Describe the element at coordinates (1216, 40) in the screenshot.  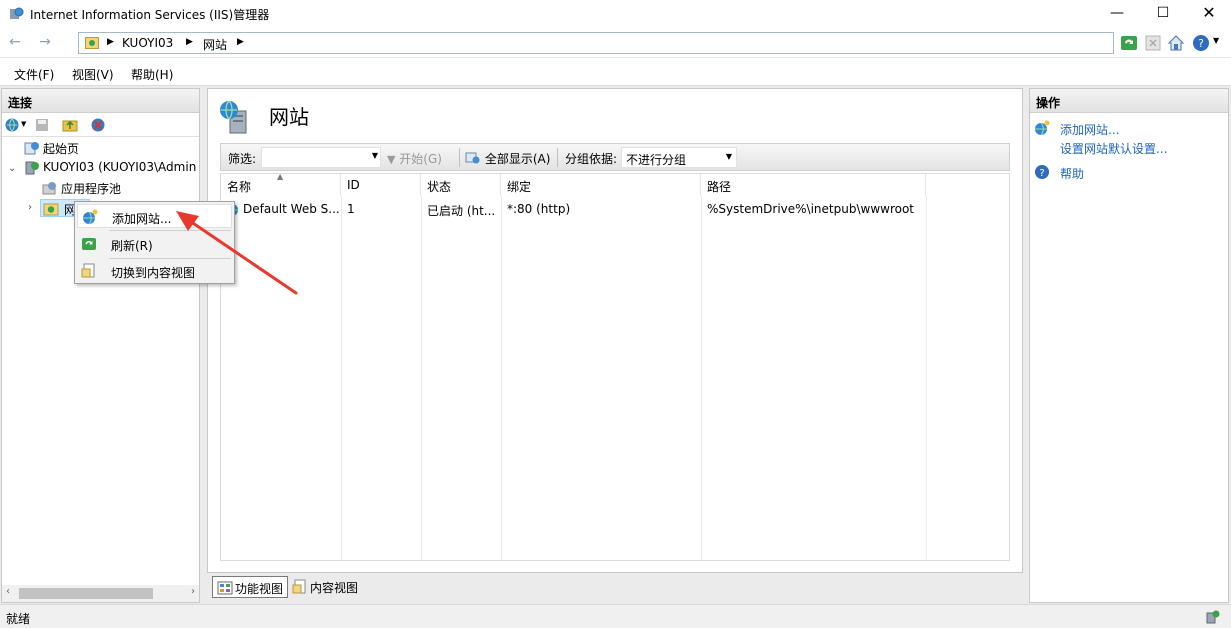
I see `help-dropdown-icon: ▼` at that location.